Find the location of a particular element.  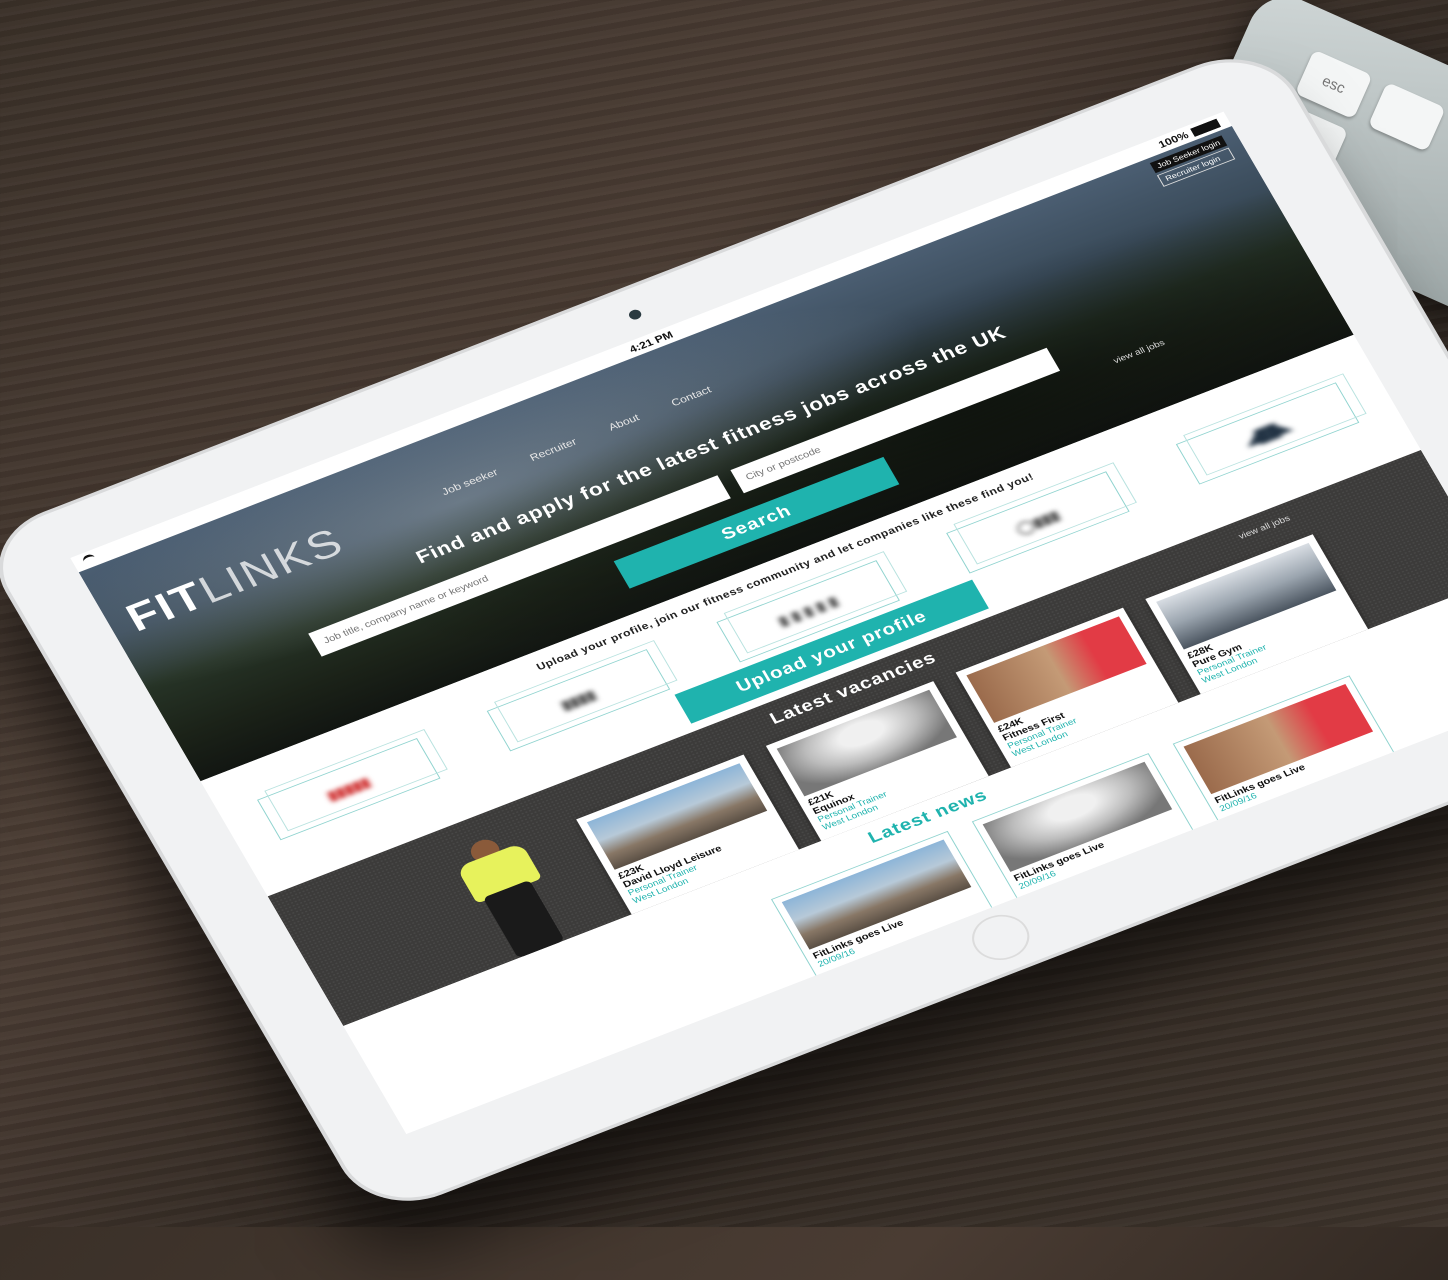

blurred-logo: ▮▮▮▮ is located at coordinates (578, 701).